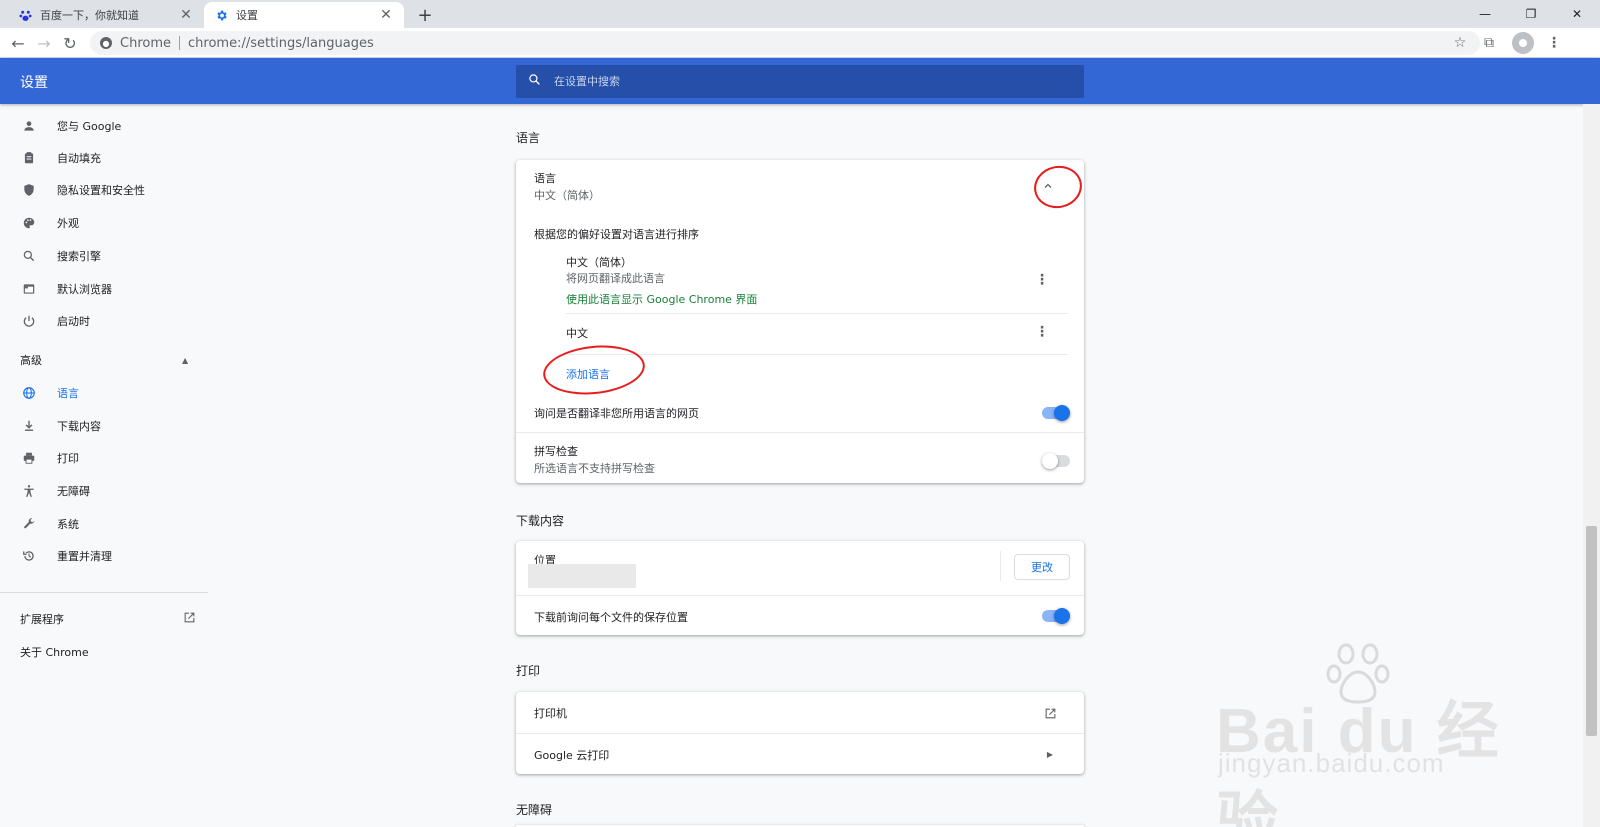  What do you see at coordinates (89, 126) in the screenshot?
I see `sidebar-item-label: 您与 Google` at bounding box center [89, 126].